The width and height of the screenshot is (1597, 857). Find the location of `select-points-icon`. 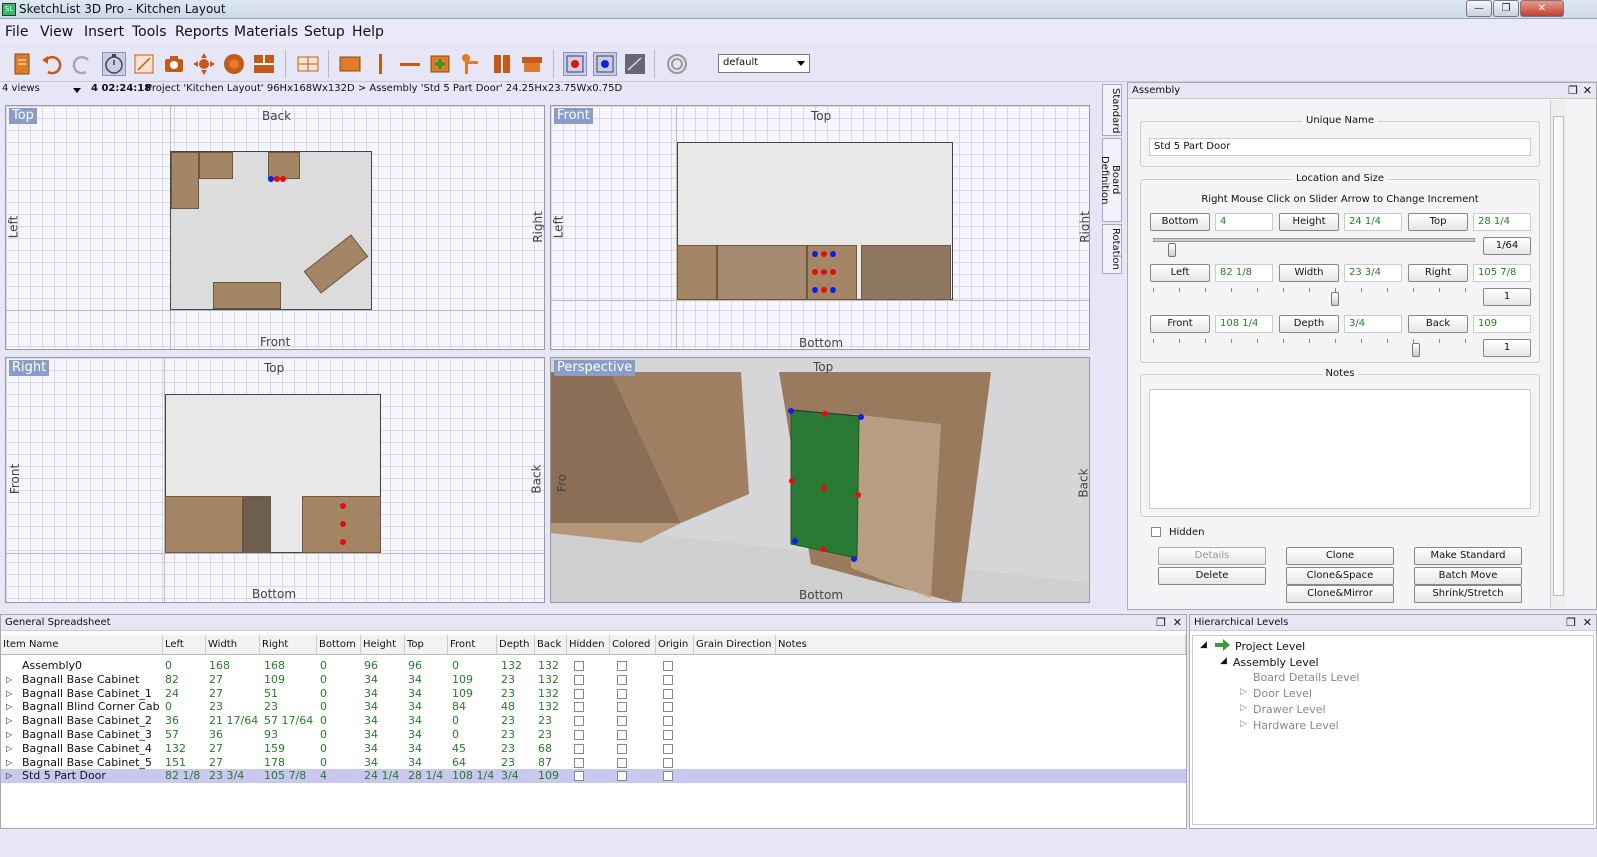

select-points-icon is located at coordinates (575, 64).